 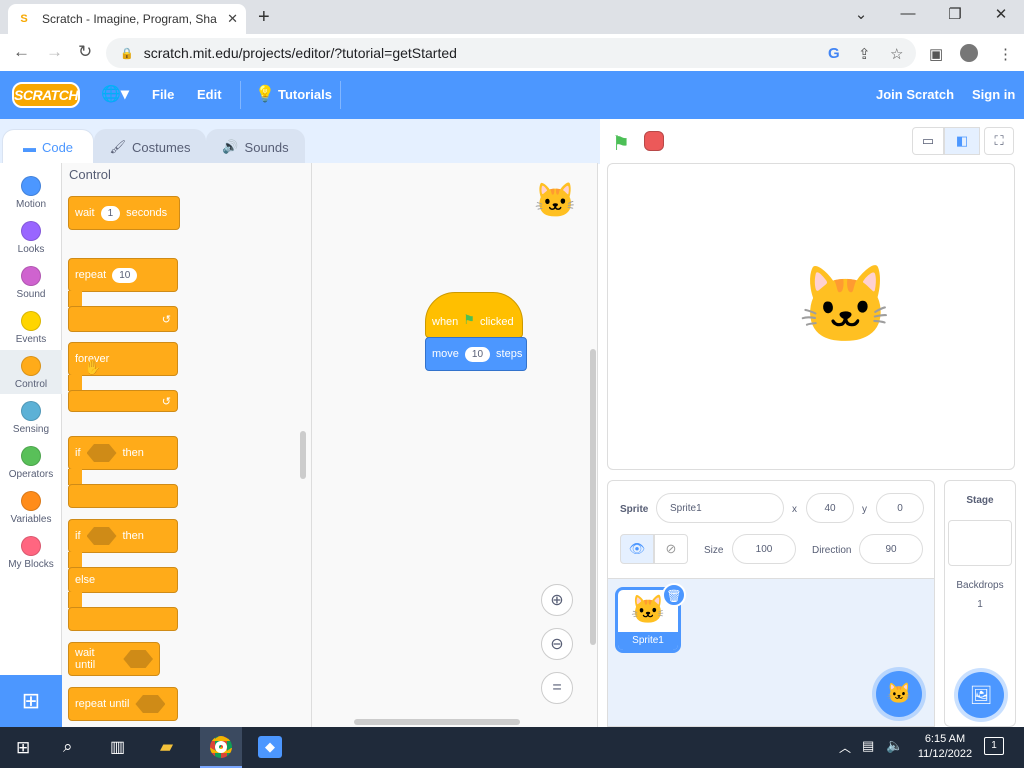 I want to click on stop-button, so click(x=654, y=141).